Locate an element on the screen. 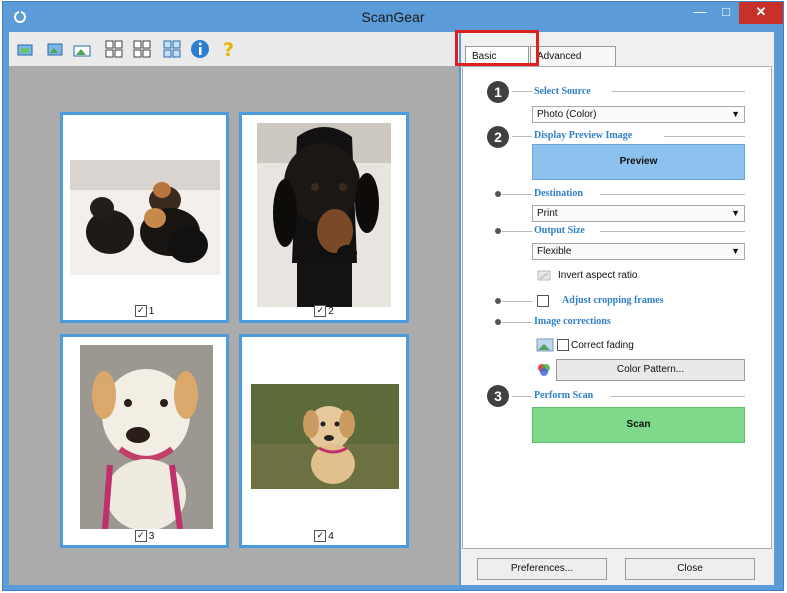 This screenshot has width=787, height=593. thumbnail-checkbox-row: ✓ 2 is located at coordinates (324, 311).